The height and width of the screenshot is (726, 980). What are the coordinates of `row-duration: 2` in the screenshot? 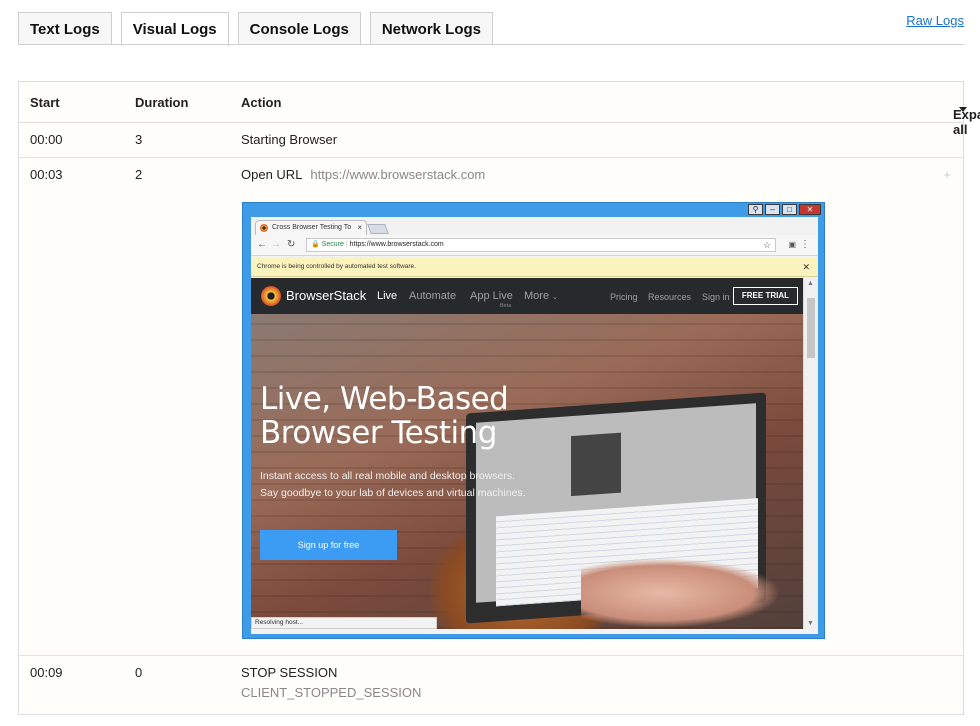 It's located at (139, 174).